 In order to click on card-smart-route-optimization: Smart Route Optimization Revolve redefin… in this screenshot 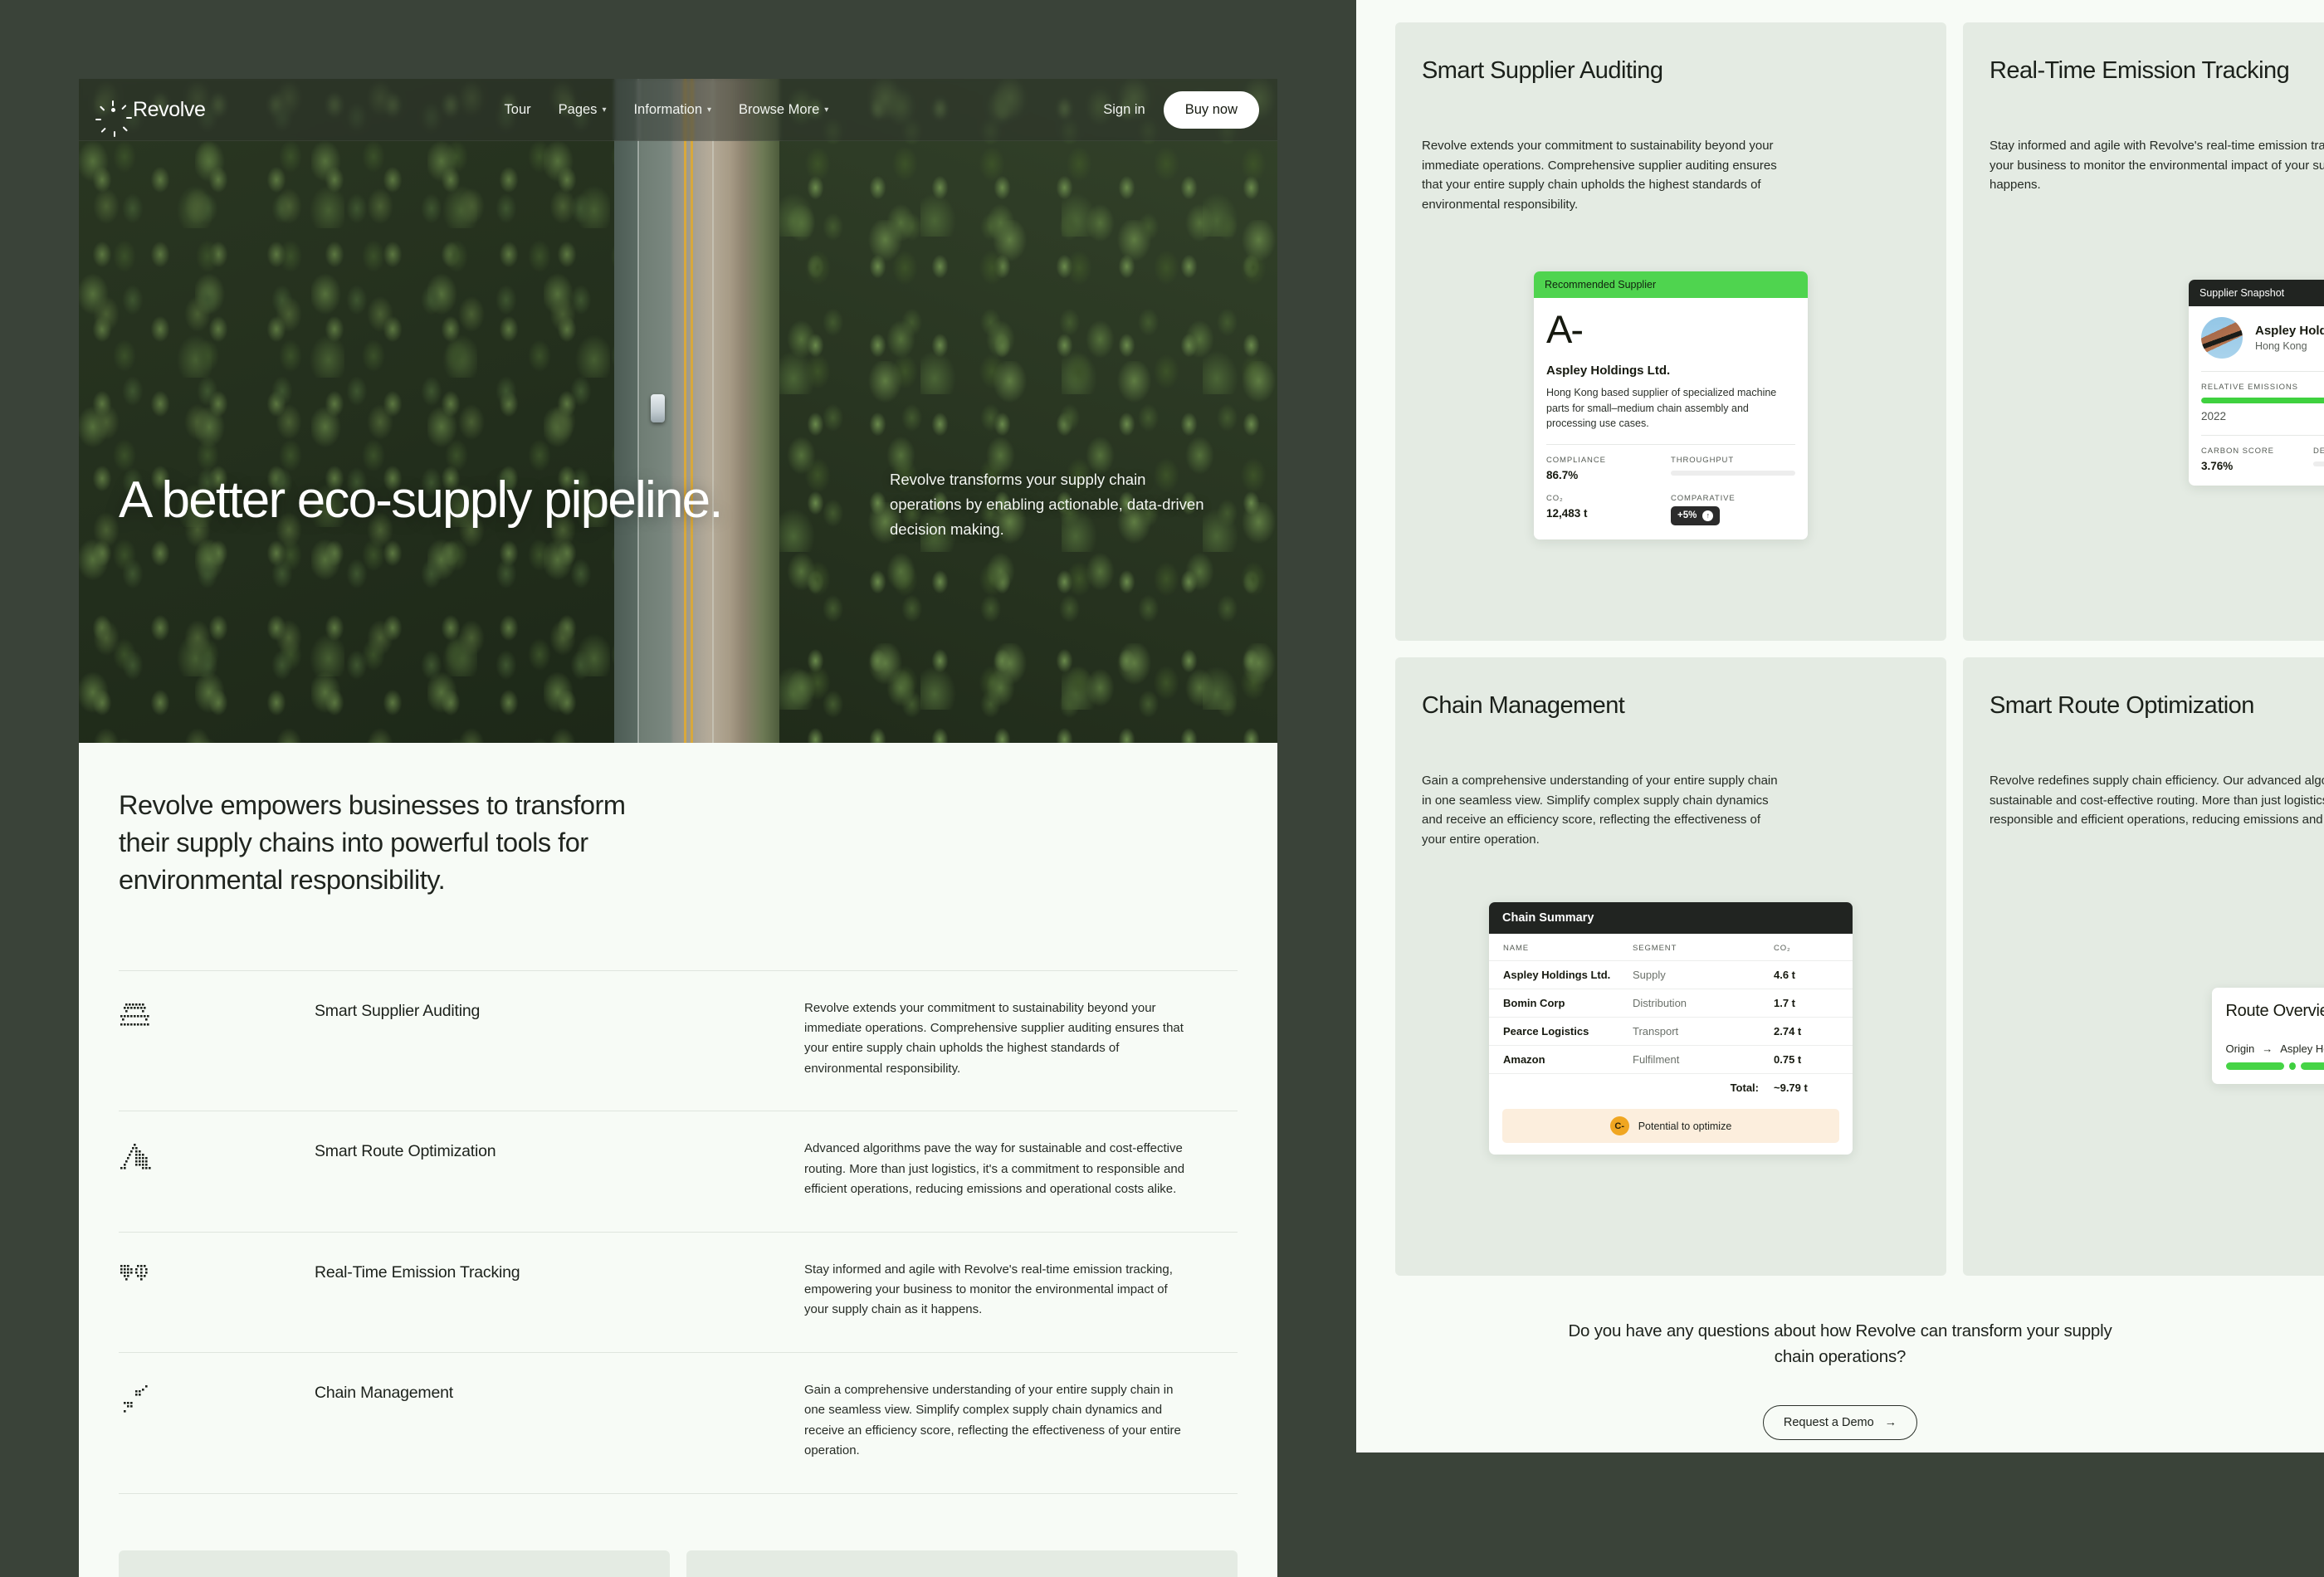, I will do `click(2143, 967)`.